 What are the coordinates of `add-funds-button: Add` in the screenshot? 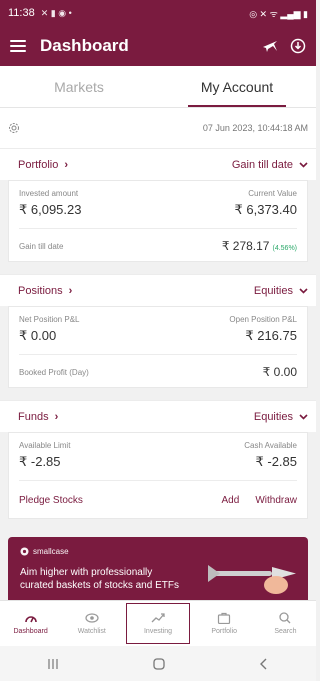 It's located at (231, 500).